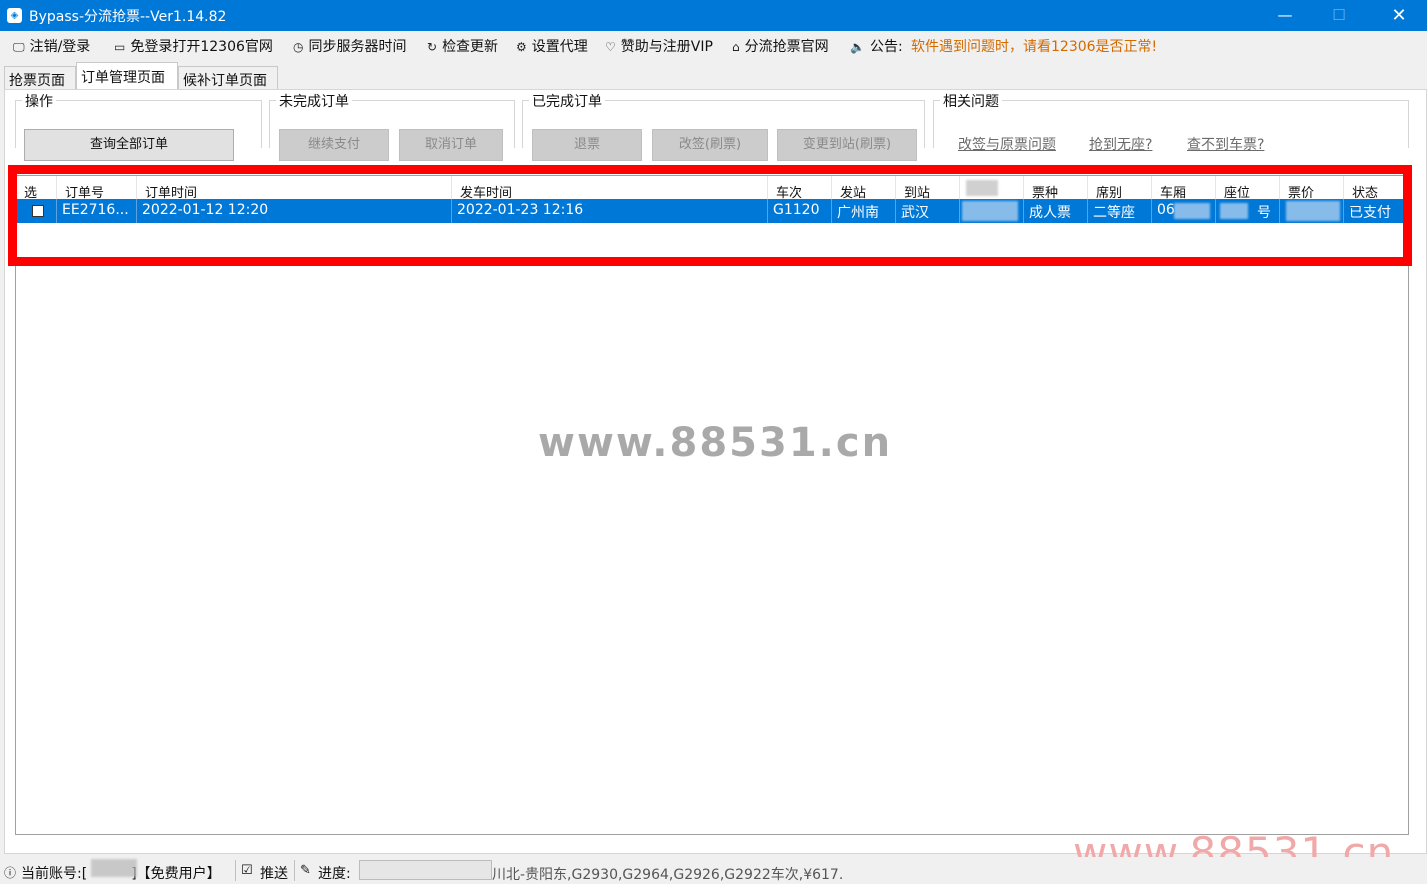 This screenshot has height=884, width=1427. I want to click on cell-select, so click(36, 211).